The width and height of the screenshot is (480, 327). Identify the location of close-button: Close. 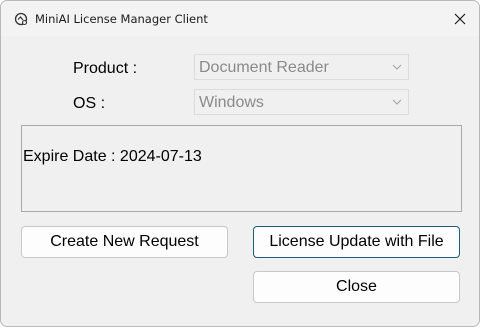
(356, 287).